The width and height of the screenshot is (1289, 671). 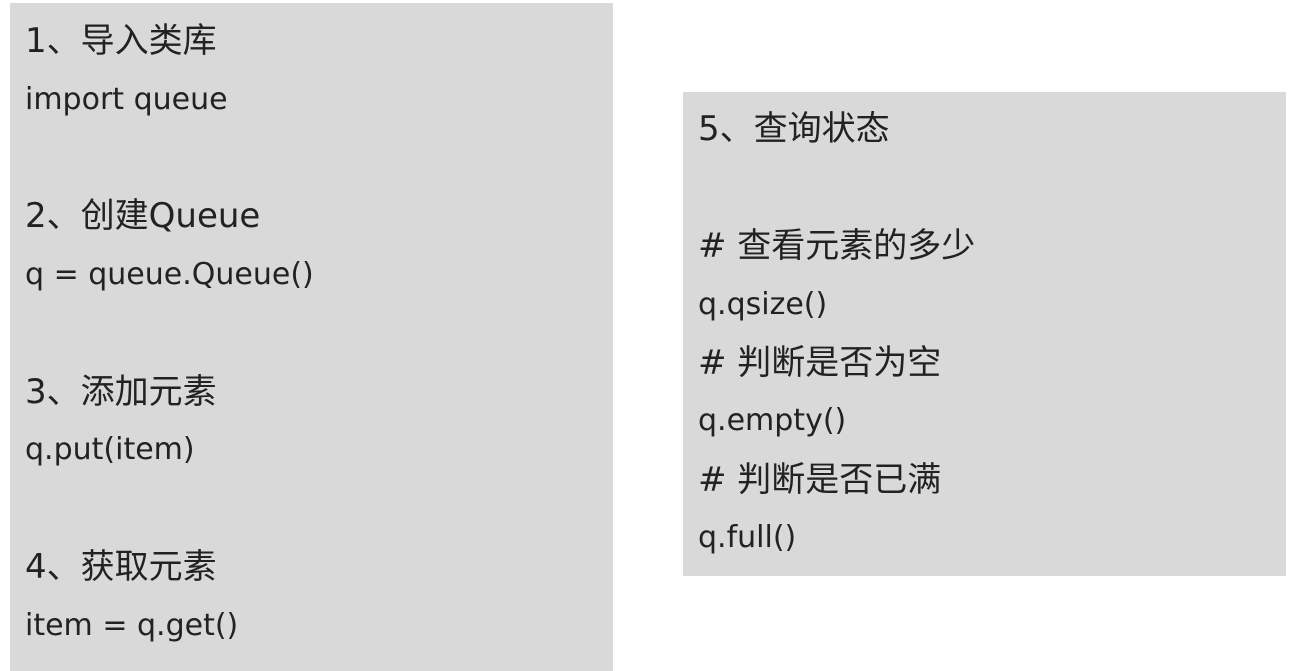 What do you see at coordinates (794, 129) in the screenshot?
I see `step-5-heading: 5、查询状态` at bounding box center [794, 129].